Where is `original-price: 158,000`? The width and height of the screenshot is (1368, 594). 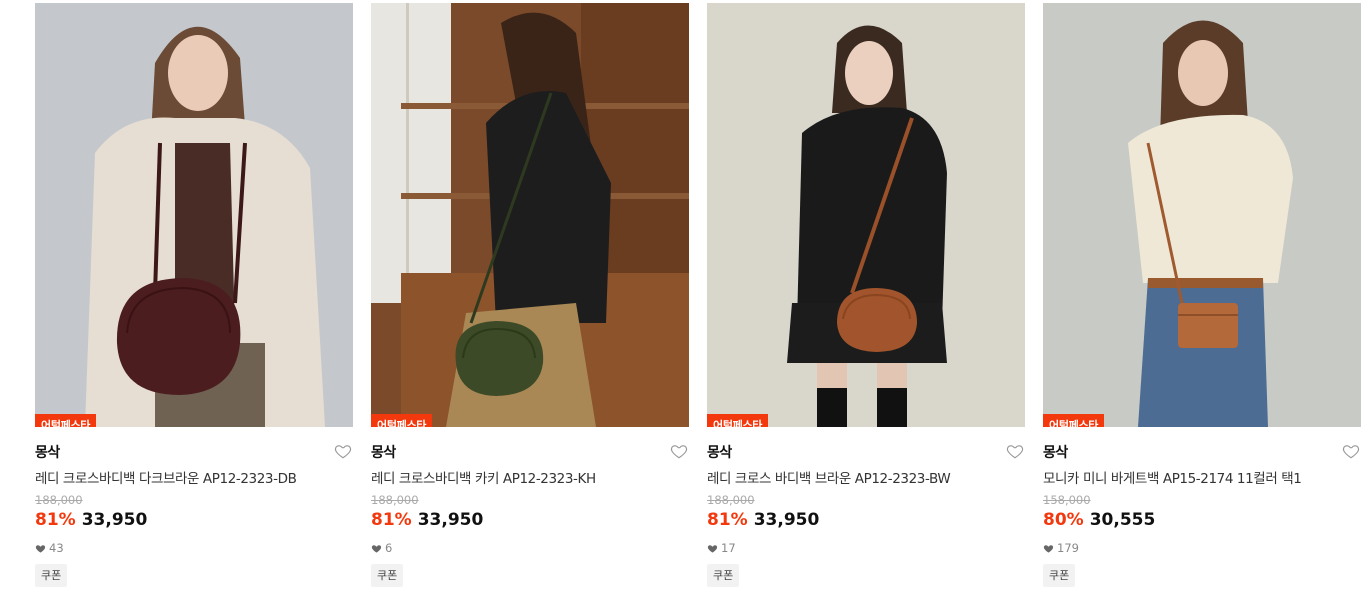 original-price: 158,000 is located at coordinates (1067, 500).